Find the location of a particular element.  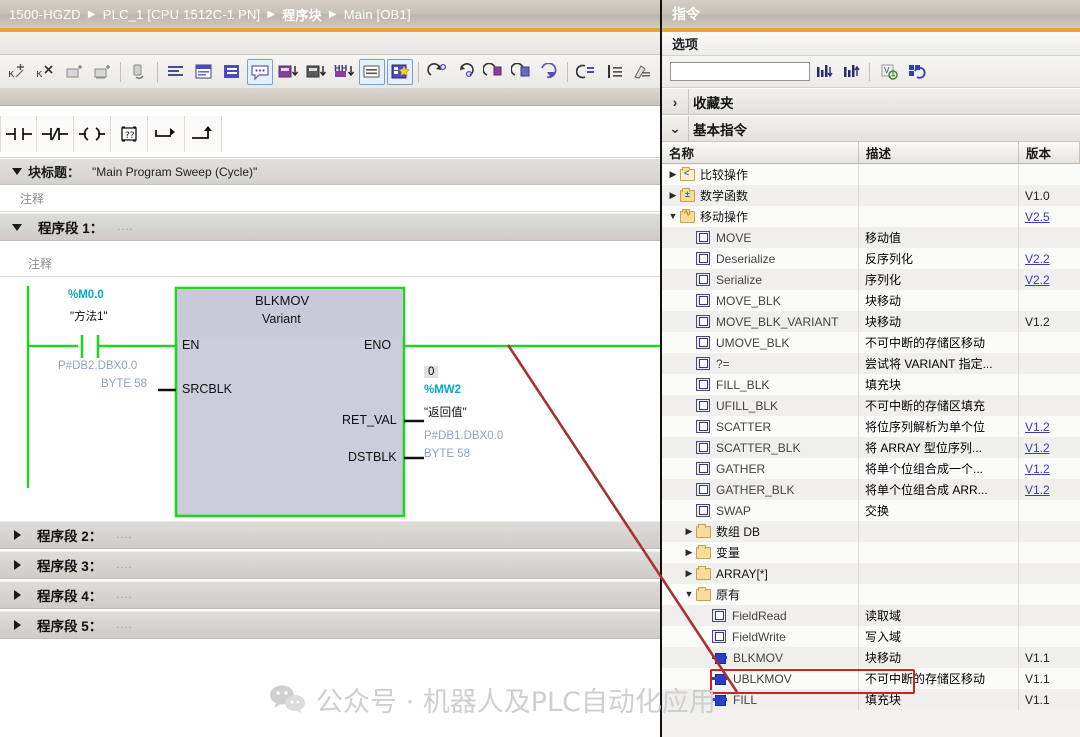

network-comments-icon is located at coordinates (204, 72).